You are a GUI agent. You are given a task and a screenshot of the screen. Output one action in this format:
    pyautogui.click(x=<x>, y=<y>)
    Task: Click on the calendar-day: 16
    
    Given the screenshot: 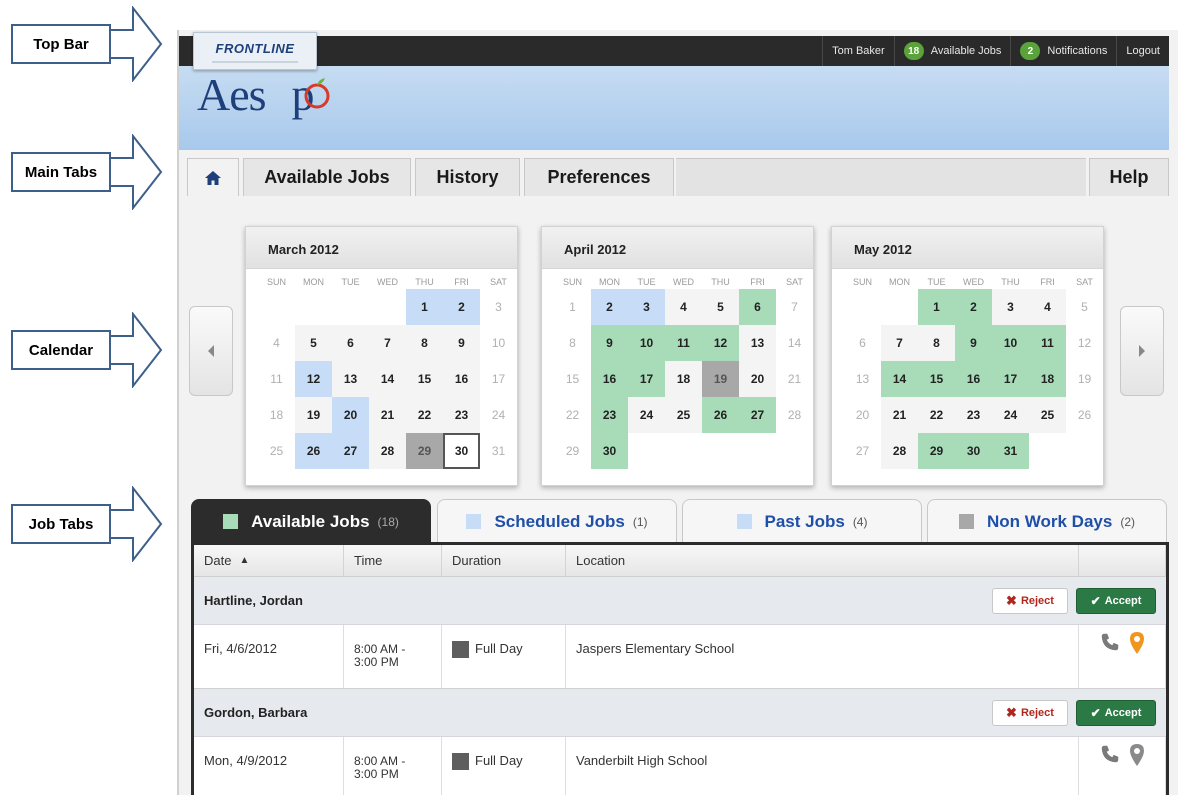 What is the action you would take?
    pyautogui.click(x=973, y=379)
    